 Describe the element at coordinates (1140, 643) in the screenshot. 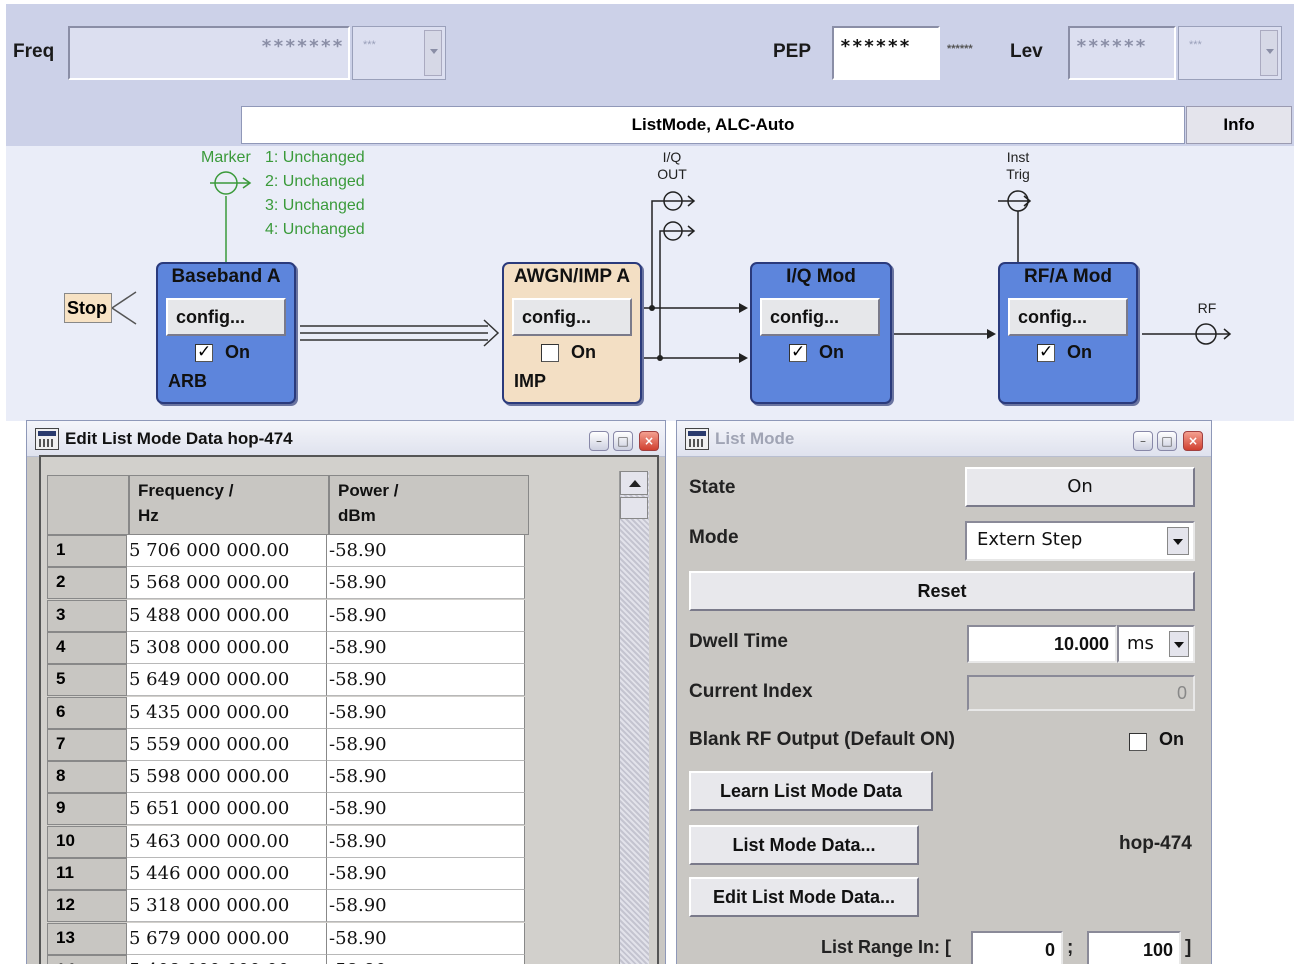

I see `dwell-unit-value: ms` at that location.